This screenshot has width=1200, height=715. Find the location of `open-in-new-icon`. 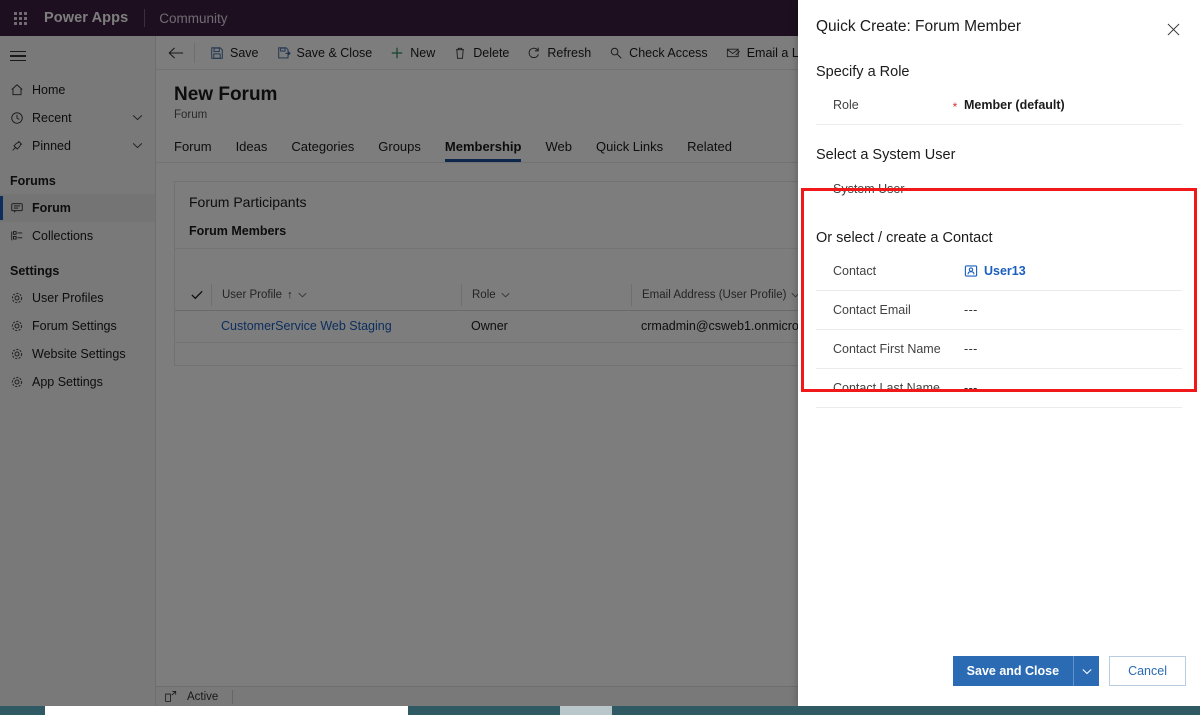

open-in-new-icon is located at coordinates (171, 696).